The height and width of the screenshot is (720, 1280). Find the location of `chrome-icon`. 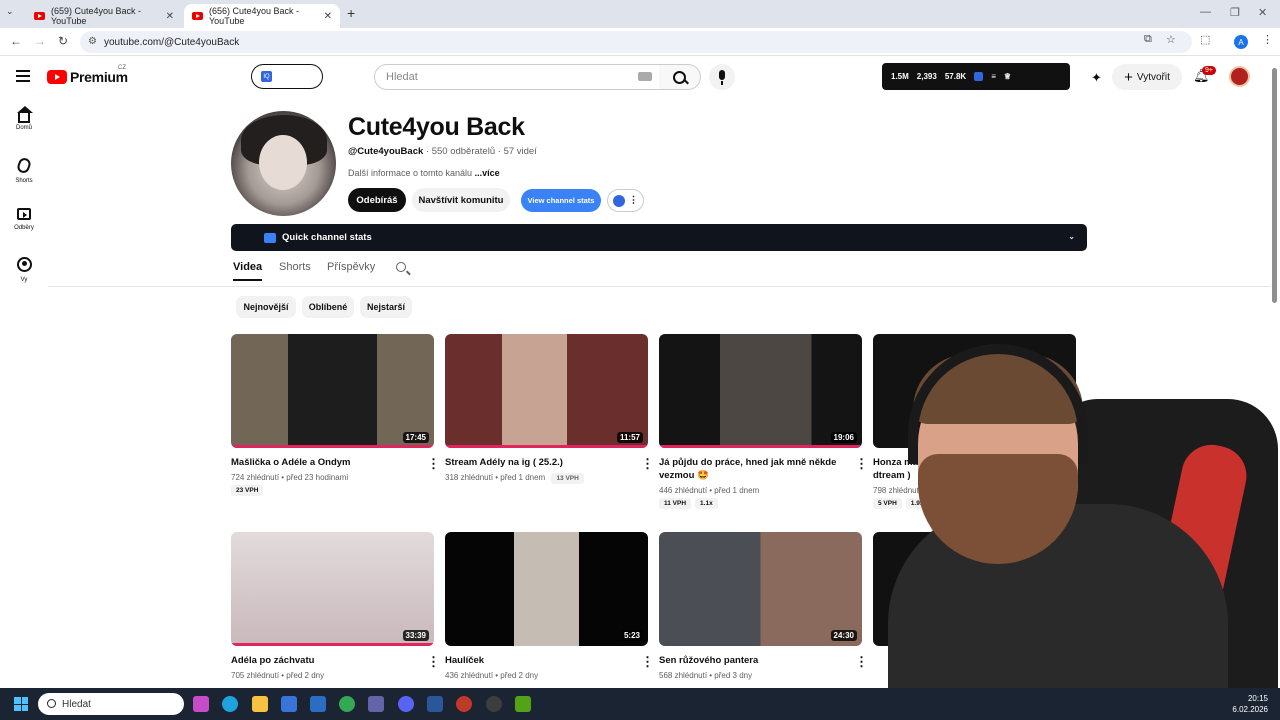

chrome-icon is located at coordinates (347, 704).